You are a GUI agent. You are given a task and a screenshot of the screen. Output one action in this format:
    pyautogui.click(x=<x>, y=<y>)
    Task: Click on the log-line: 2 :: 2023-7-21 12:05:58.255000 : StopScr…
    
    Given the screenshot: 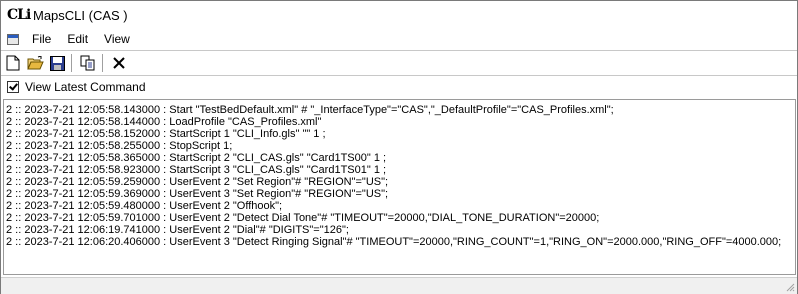 What is the action you would take?
    pyautogui.click(x=119, y=146)
    